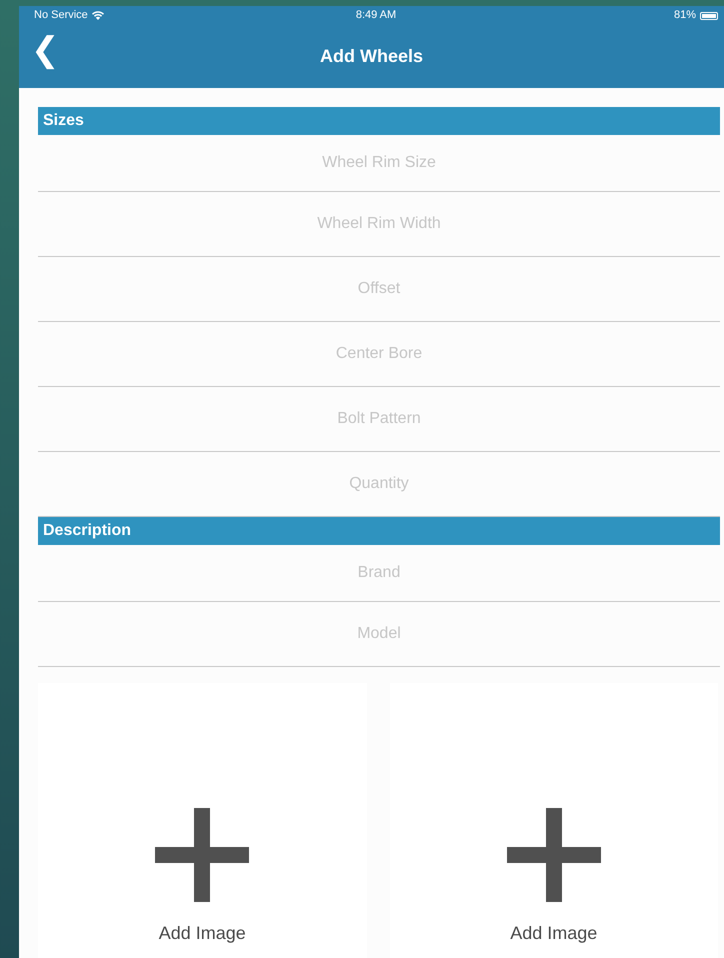 The image size is (724, 958). Describe the element at coordinates (98, 15) in the screenshot. I see `wifi-icon` at that location.